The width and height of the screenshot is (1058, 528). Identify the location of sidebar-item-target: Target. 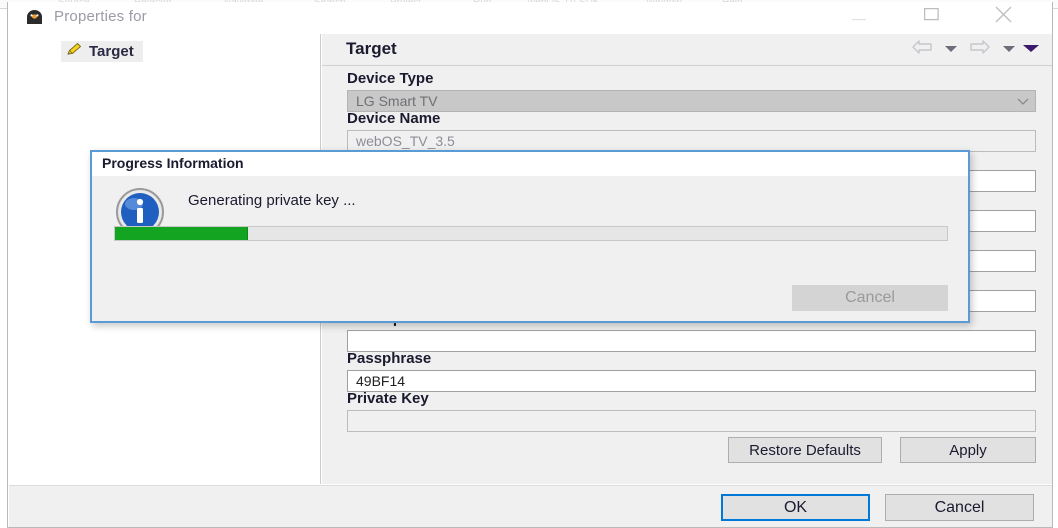
(102, 51).